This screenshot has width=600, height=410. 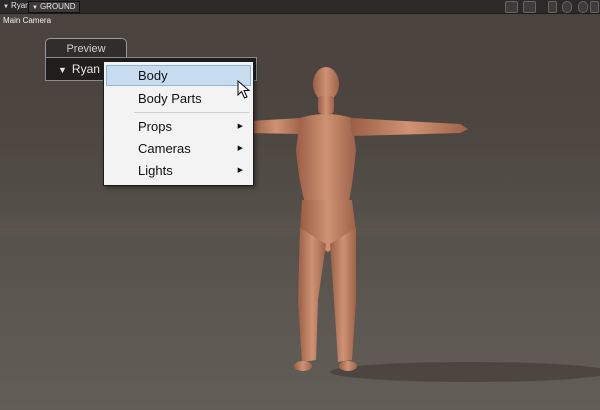 I want to click on sphere-icon, so click(x=583, y=7).